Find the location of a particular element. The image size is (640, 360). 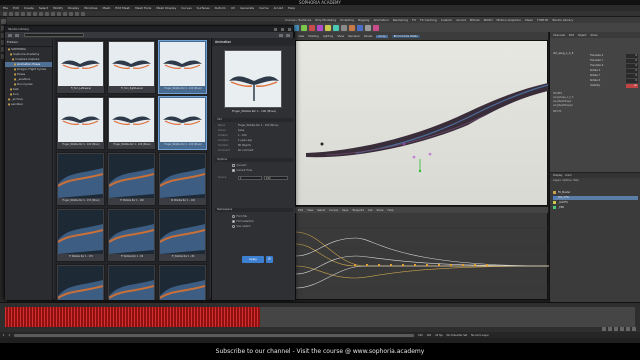

graph-menu-tangents: Tangents is located at coordinates (358, 210).